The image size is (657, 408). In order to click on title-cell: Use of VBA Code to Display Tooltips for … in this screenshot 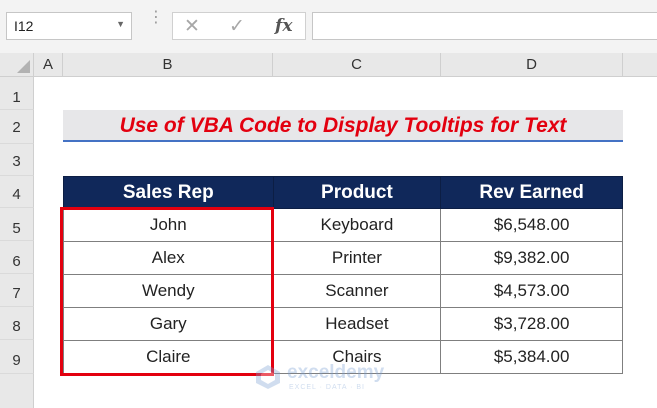, I will do `click(343, 126)`.